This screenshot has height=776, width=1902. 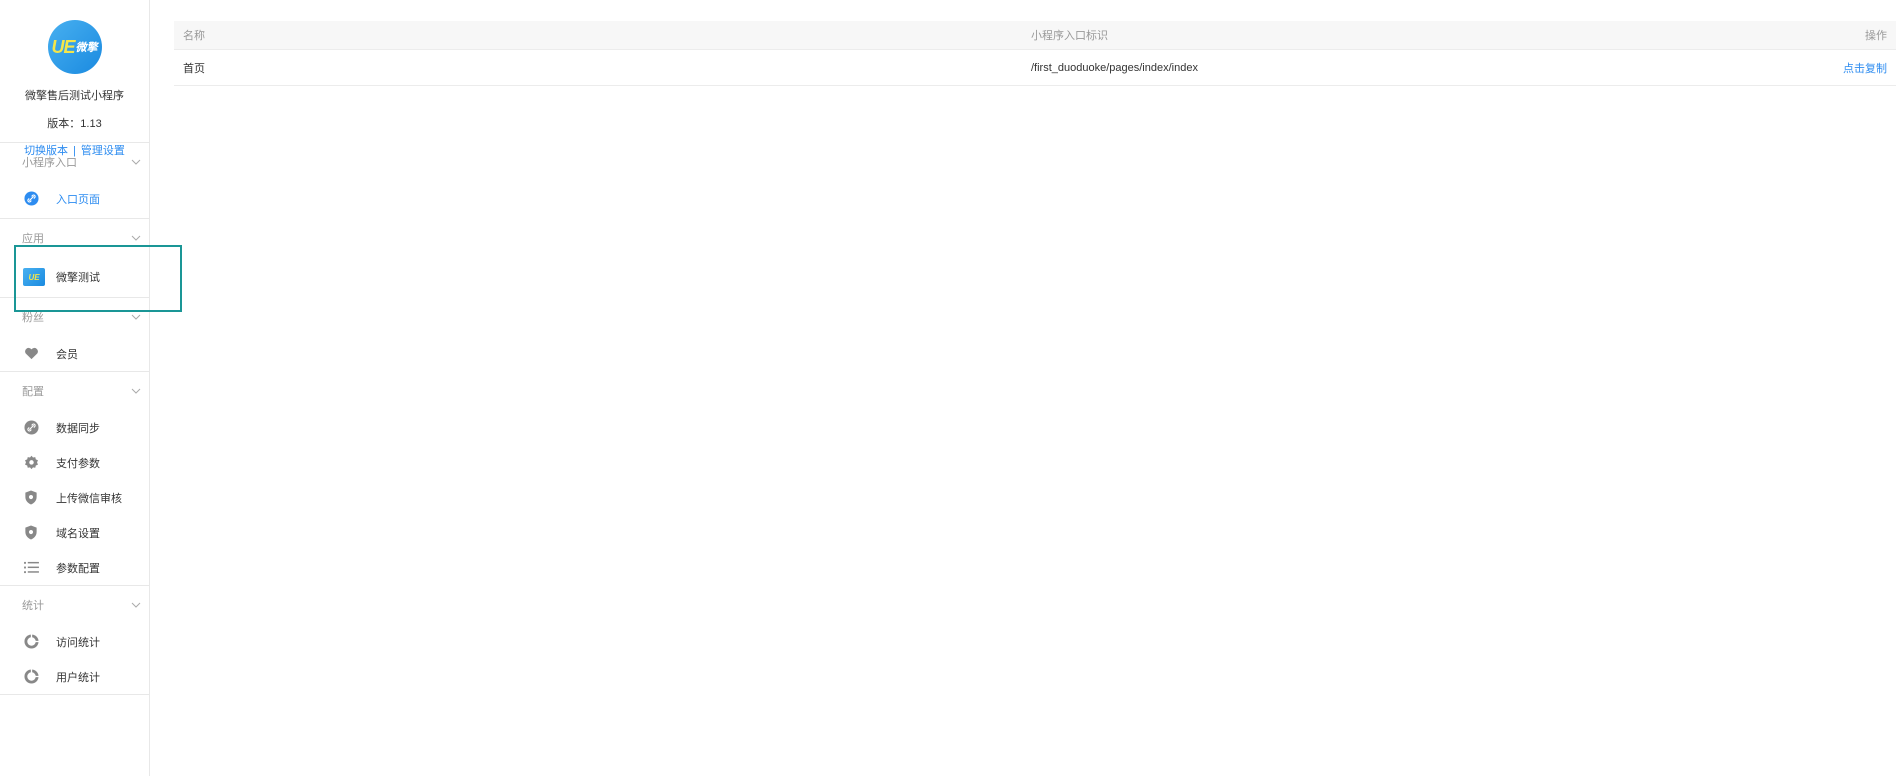 What do you see at coordinates (74, 96) in the screenshot?
I see `app-name: 微擎售后测试小程序` at bounding box center [74, 96].